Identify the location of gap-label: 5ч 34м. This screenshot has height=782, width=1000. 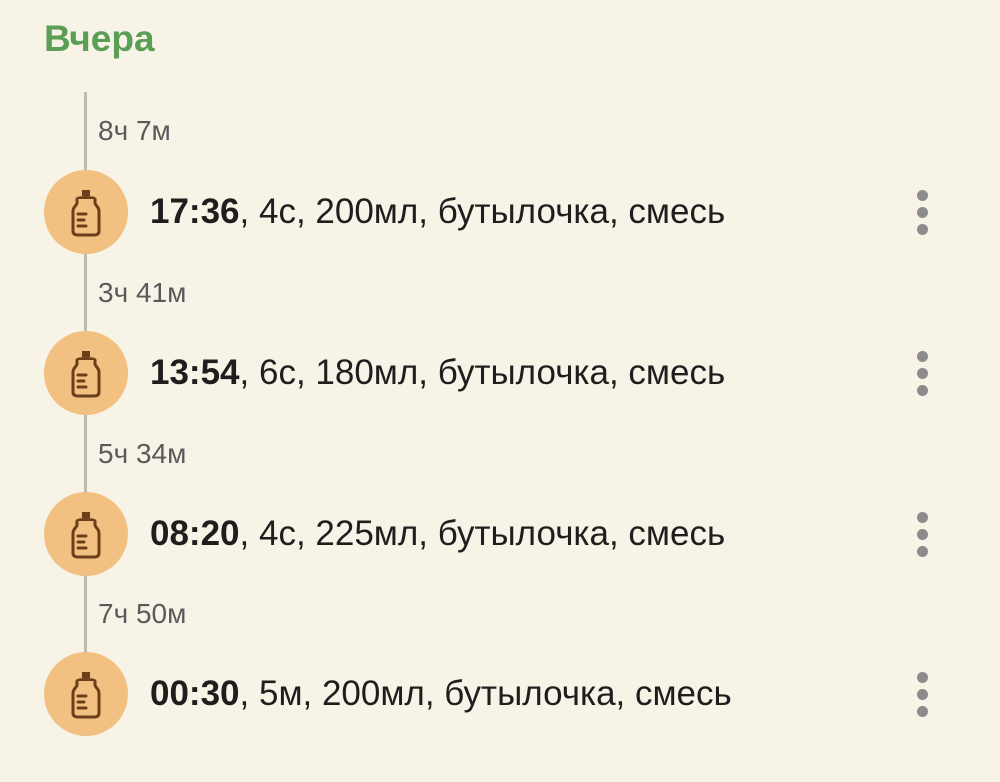
(142, 453).